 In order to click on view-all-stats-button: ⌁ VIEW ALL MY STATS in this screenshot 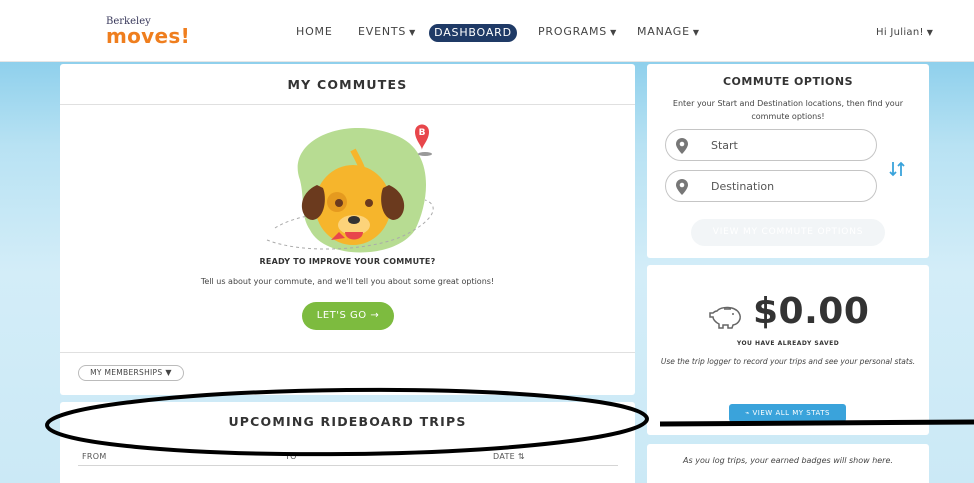, I will do `click(787, 413)`.